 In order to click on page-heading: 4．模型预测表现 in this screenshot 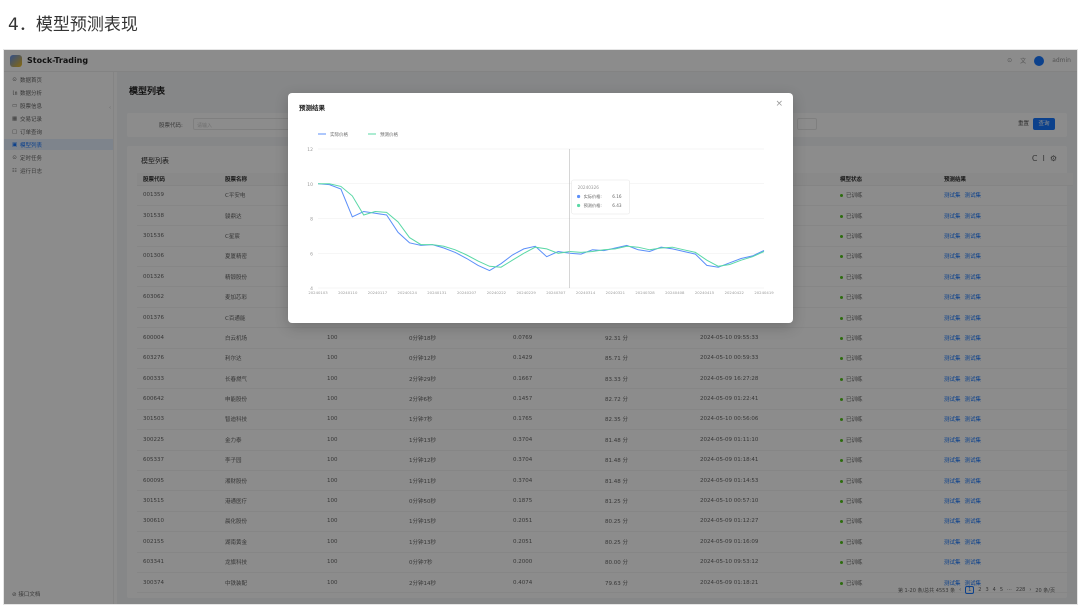, I will do `click(73, 25)`.